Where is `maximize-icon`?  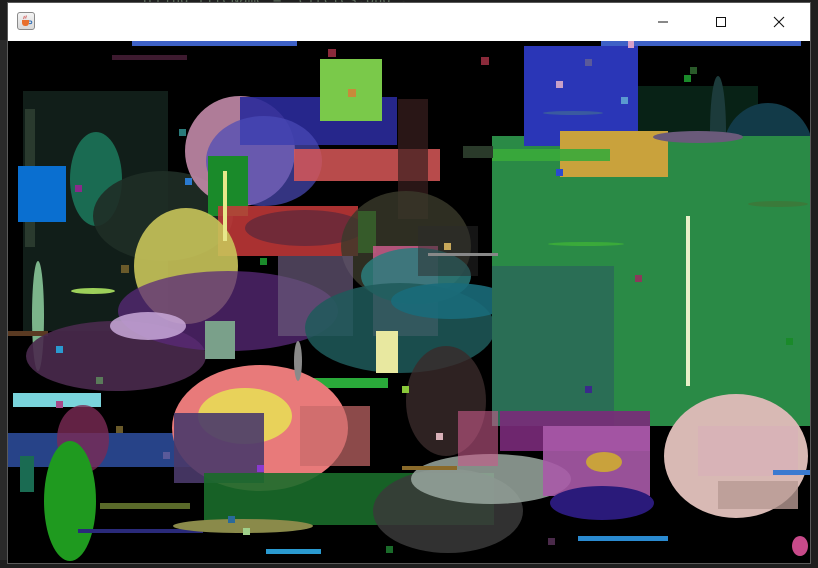
maximize-icon is located at coordinates (721, 22).